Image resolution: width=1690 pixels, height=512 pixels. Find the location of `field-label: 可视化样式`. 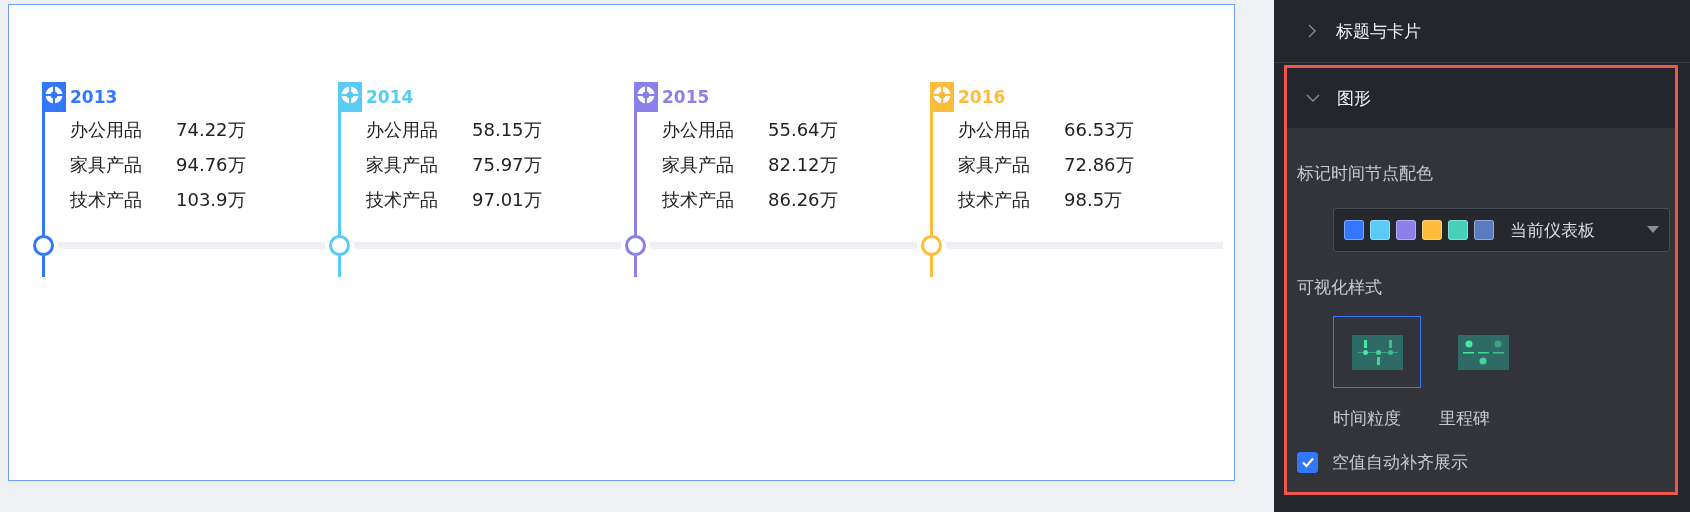

field-label: 可视化样式 is located at coordinates (1339, 287).